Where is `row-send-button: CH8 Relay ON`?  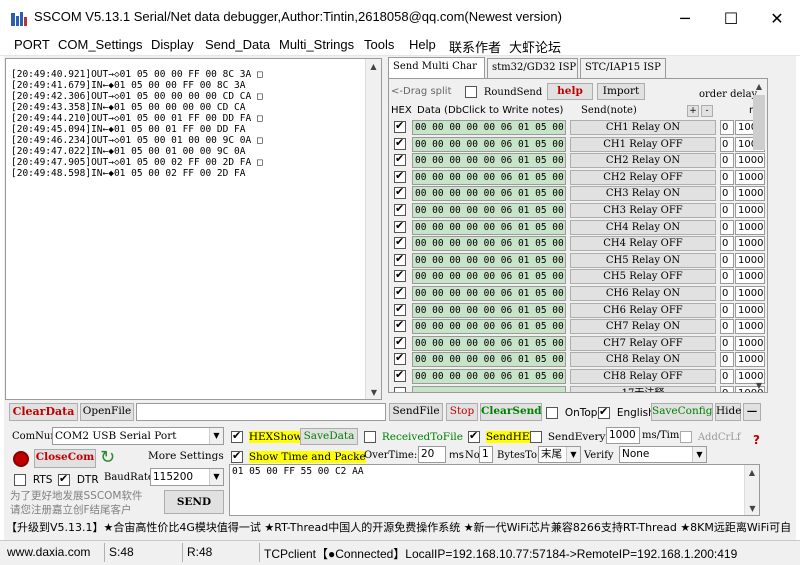
row-send-button: CH8 Relay ON is located at coordinates (643, 360).